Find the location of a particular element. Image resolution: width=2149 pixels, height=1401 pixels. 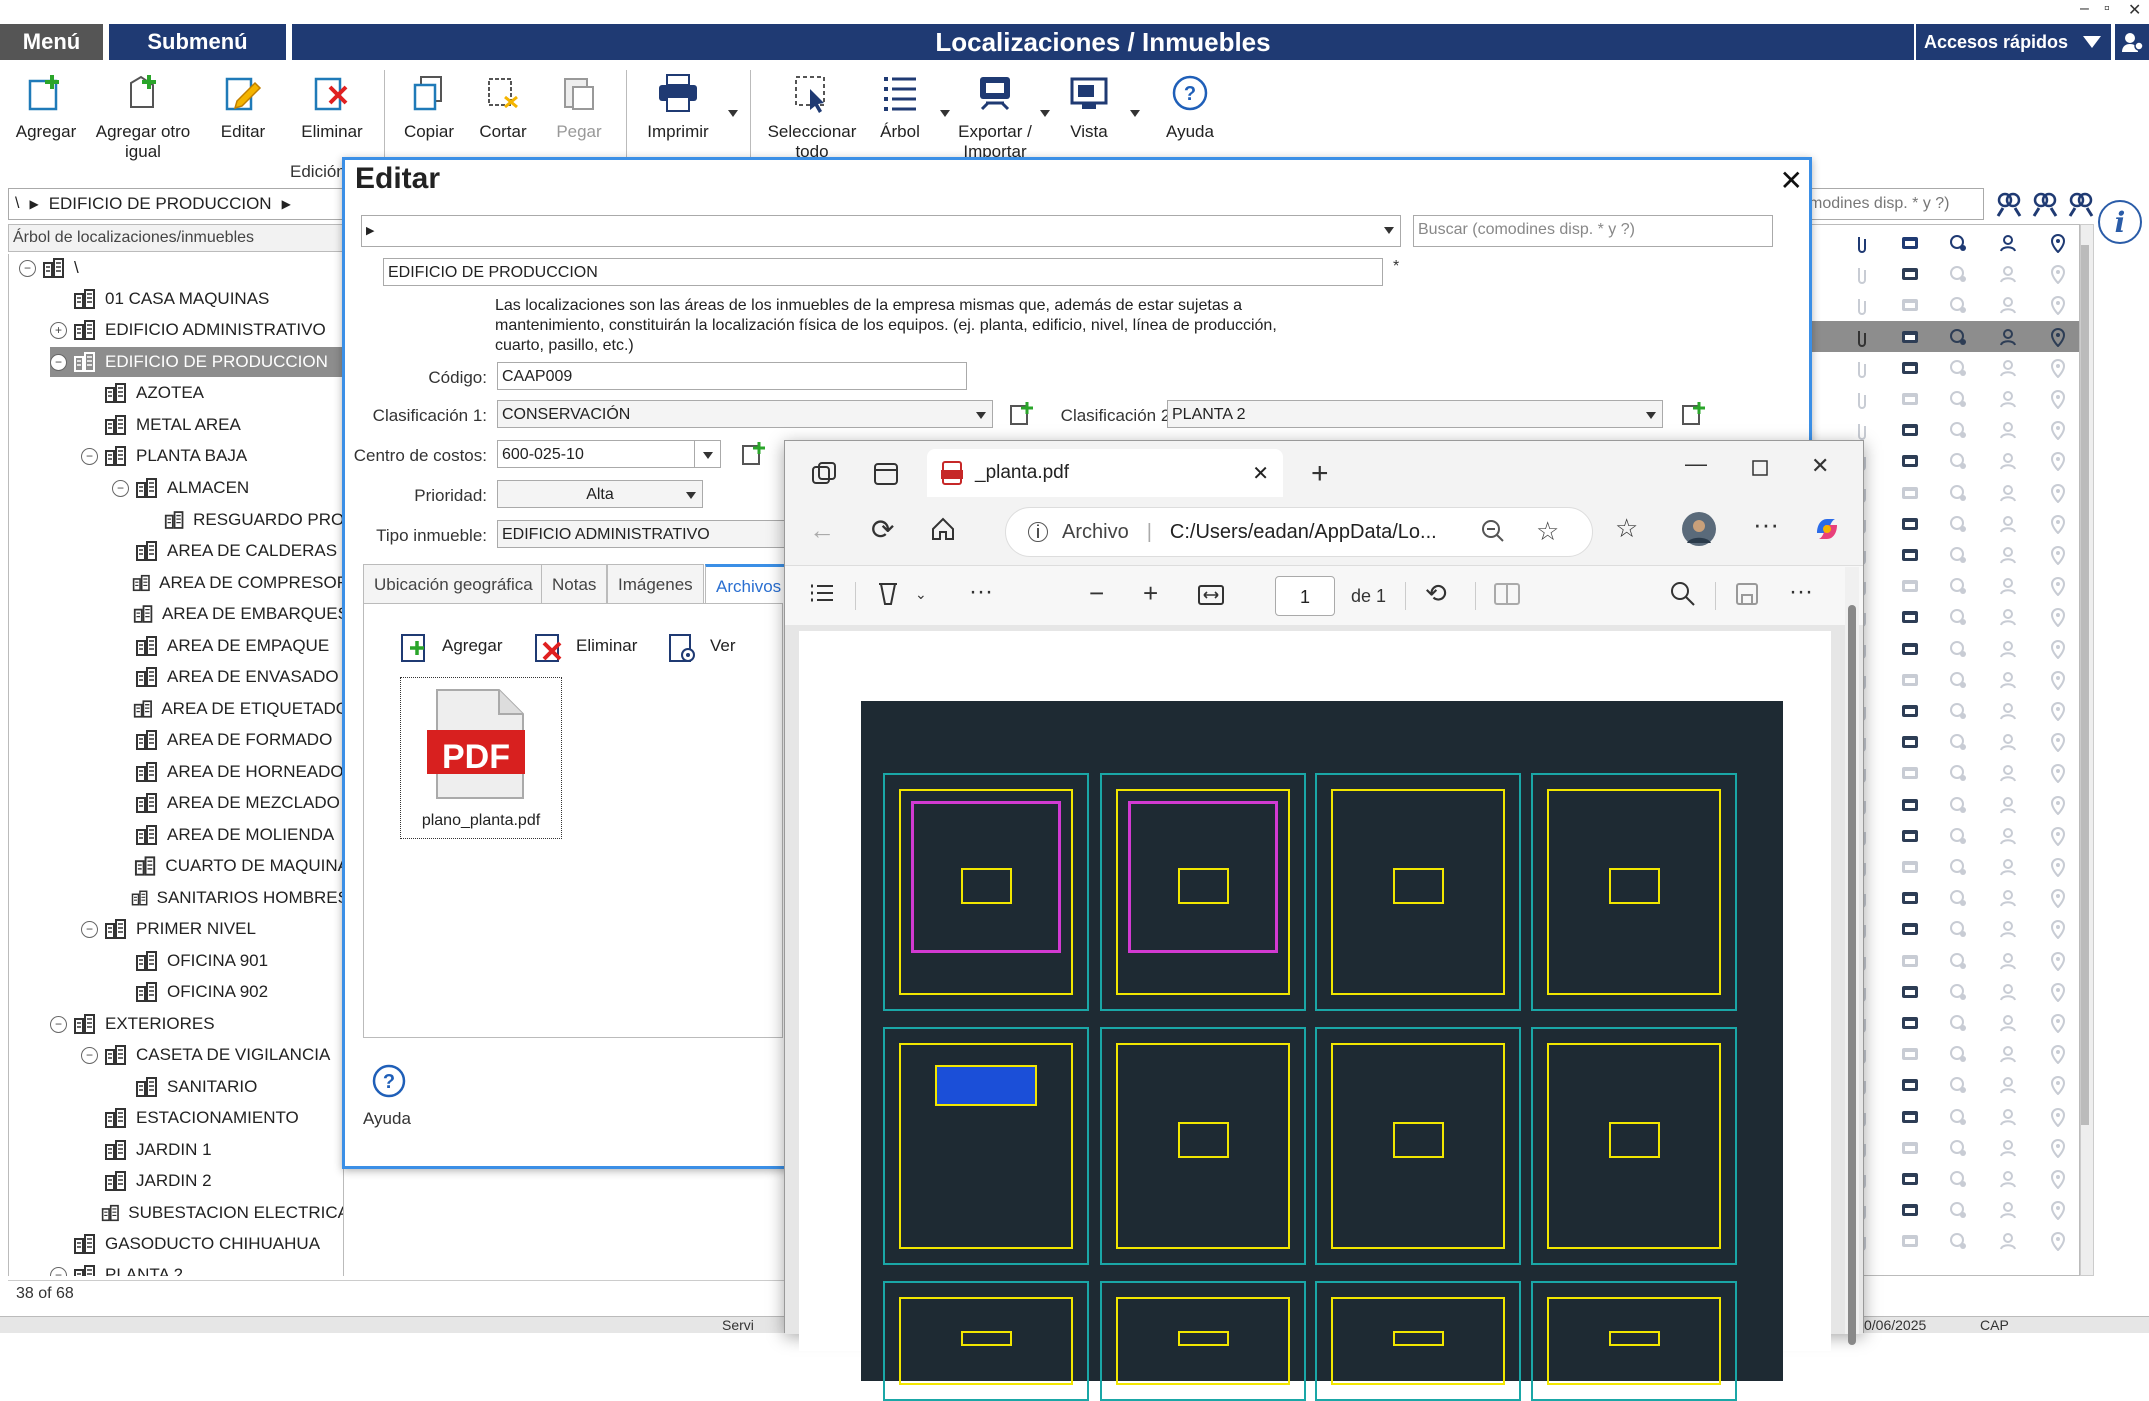

zoom-in-icon: + is located at coordinates (1150, 593).